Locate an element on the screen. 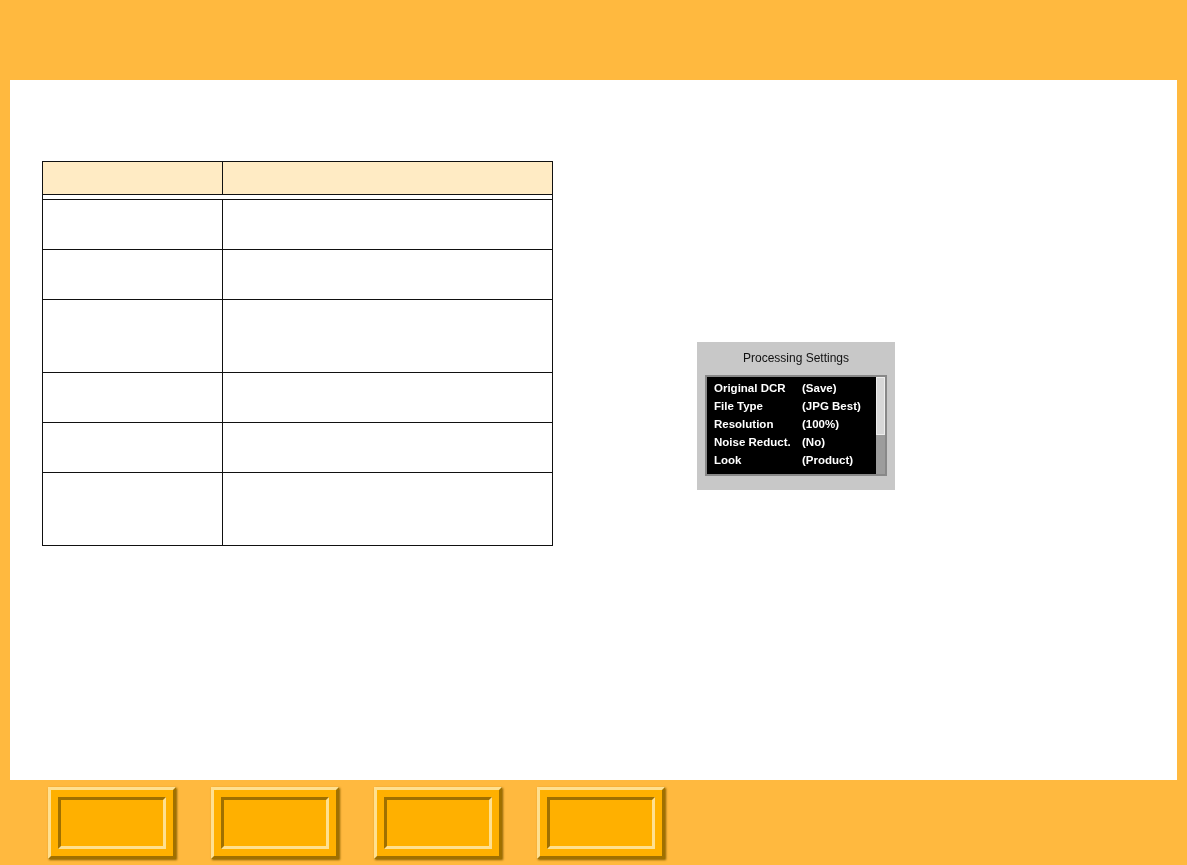 The height and width of the screenshot is (865, 1187). setting-label: Original DCR is located at coordinates (750, 388).